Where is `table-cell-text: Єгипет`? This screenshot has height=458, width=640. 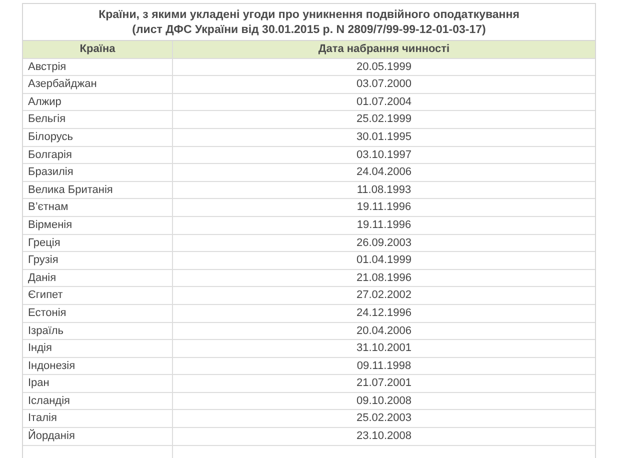 table-cell-text: Єгипет is located at coordinates (45, 296).